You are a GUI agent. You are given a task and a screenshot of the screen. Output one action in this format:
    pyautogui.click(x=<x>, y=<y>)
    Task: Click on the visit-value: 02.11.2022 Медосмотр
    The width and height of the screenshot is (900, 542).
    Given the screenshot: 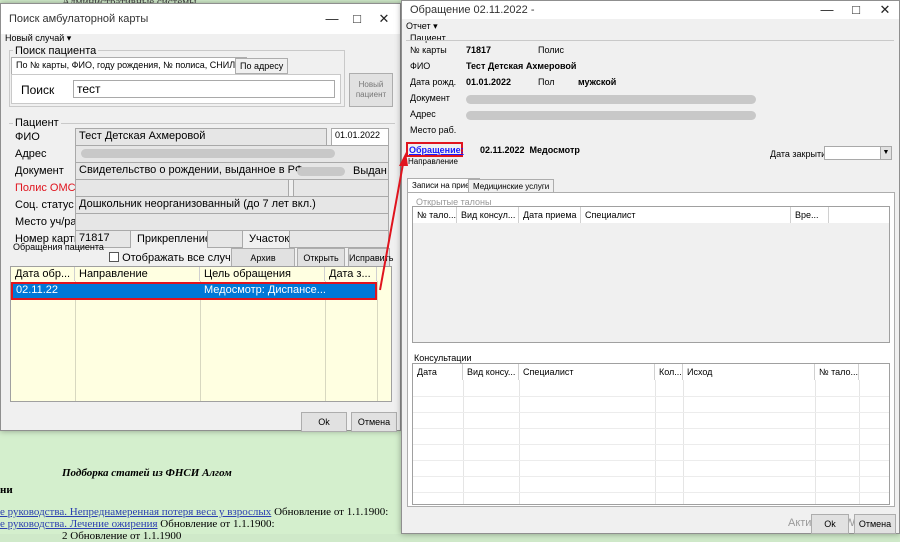 What is the action you would take?
    pyautogui.click(x=530, y=150)
    